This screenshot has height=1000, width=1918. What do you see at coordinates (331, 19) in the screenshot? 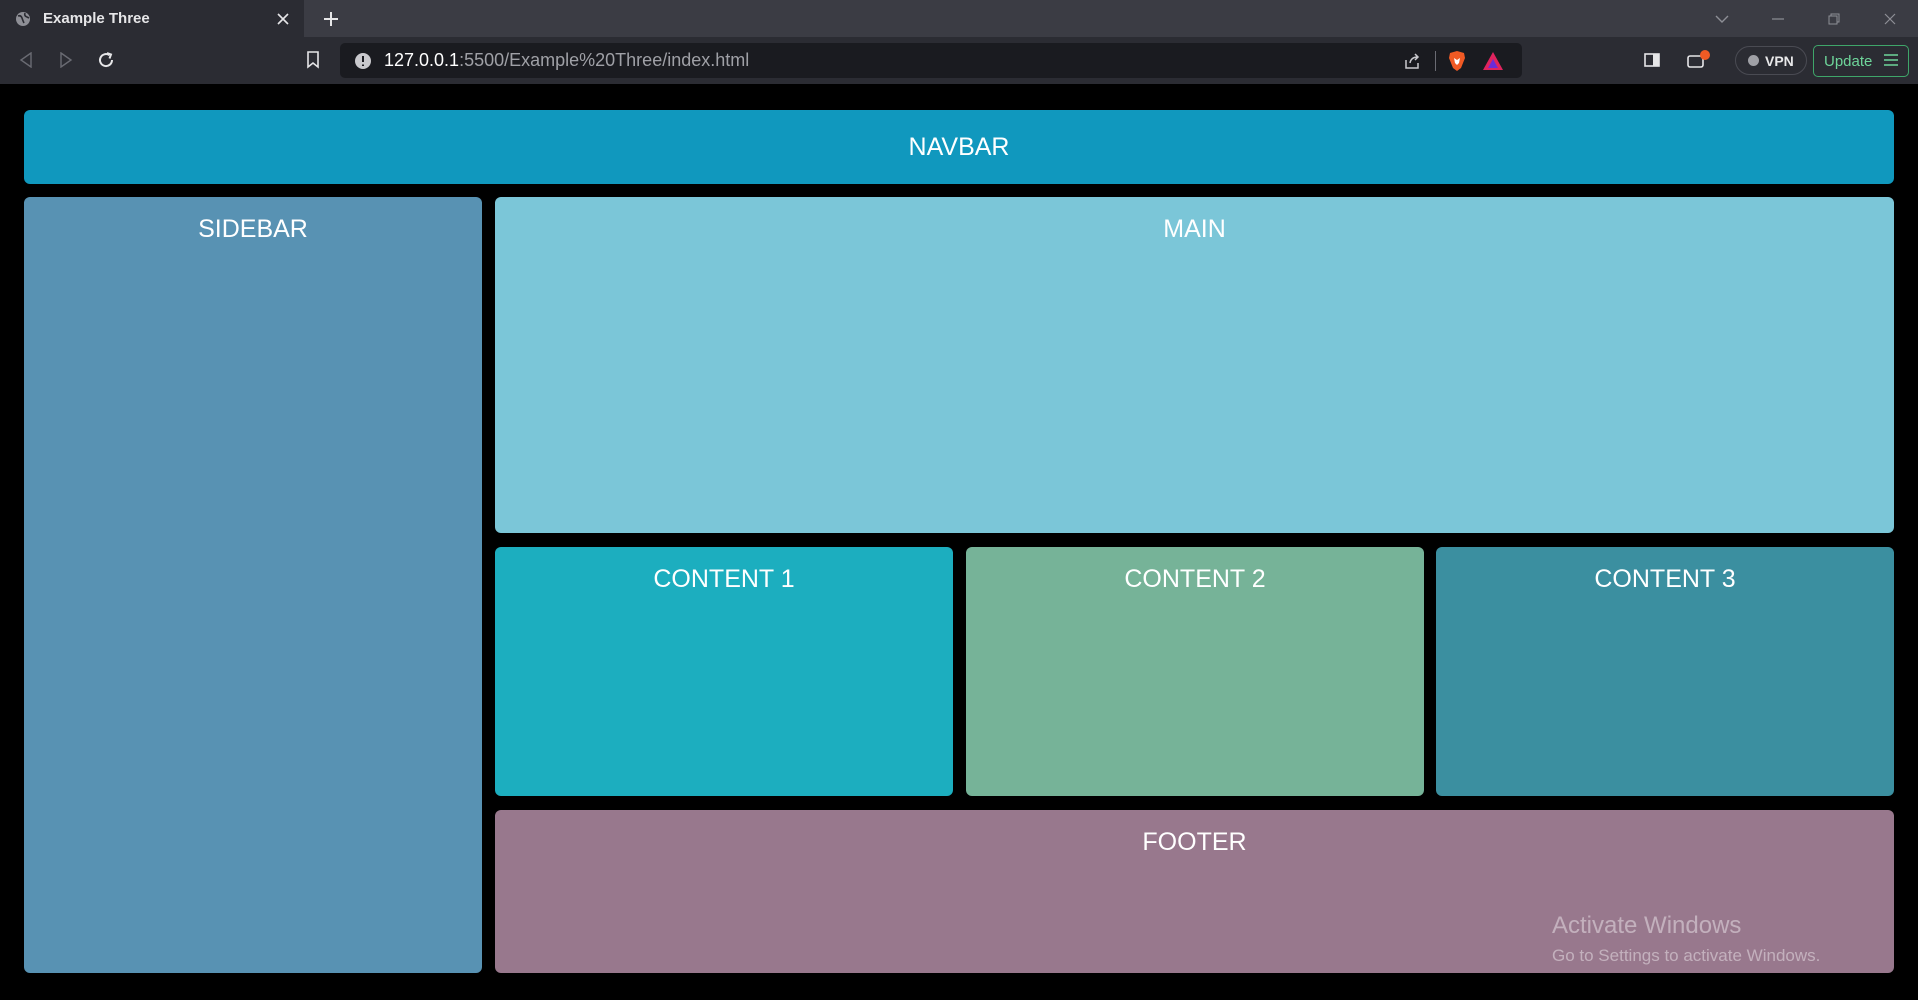
I see `new-tab-icon` at bounding box center [331, 19].